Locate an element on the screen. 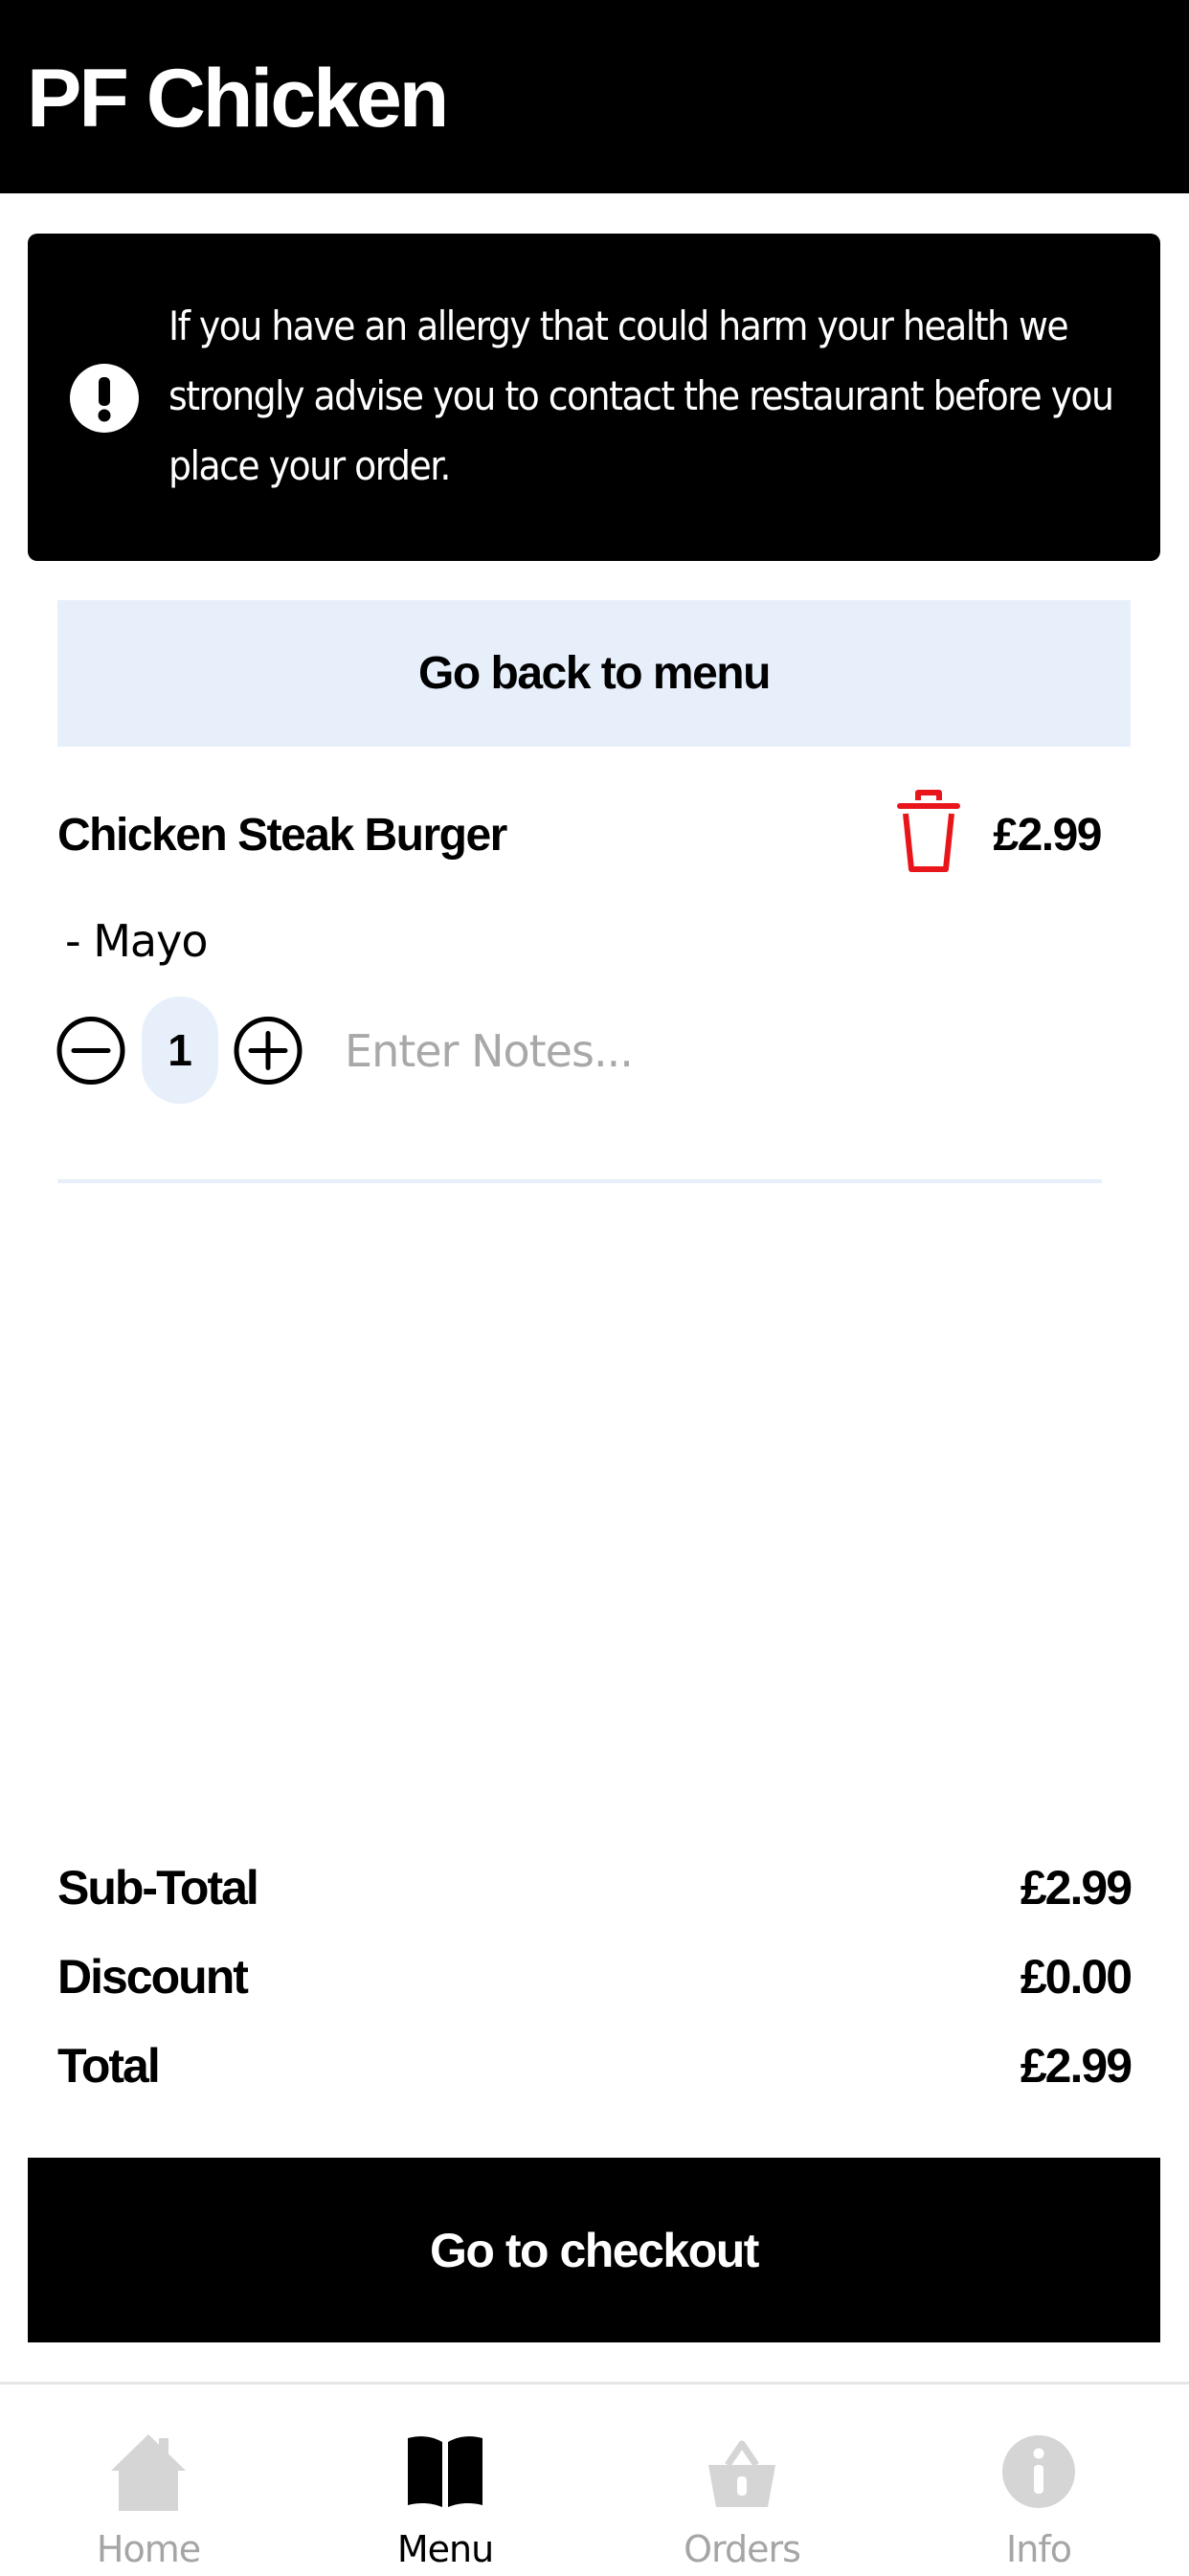  item-name: Chicken Steak Burger is located at coordinates (282, 836).